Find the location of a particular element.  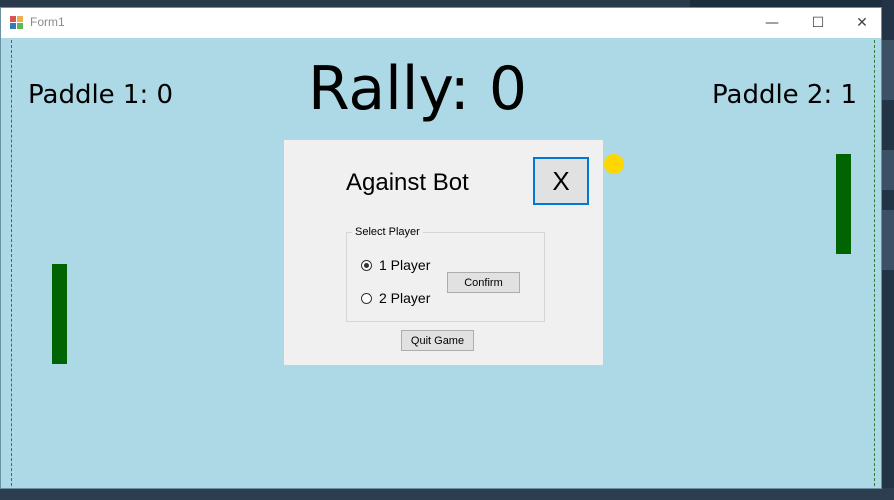

radio-2-player: 2 Player is located at coordinates (395, 298).